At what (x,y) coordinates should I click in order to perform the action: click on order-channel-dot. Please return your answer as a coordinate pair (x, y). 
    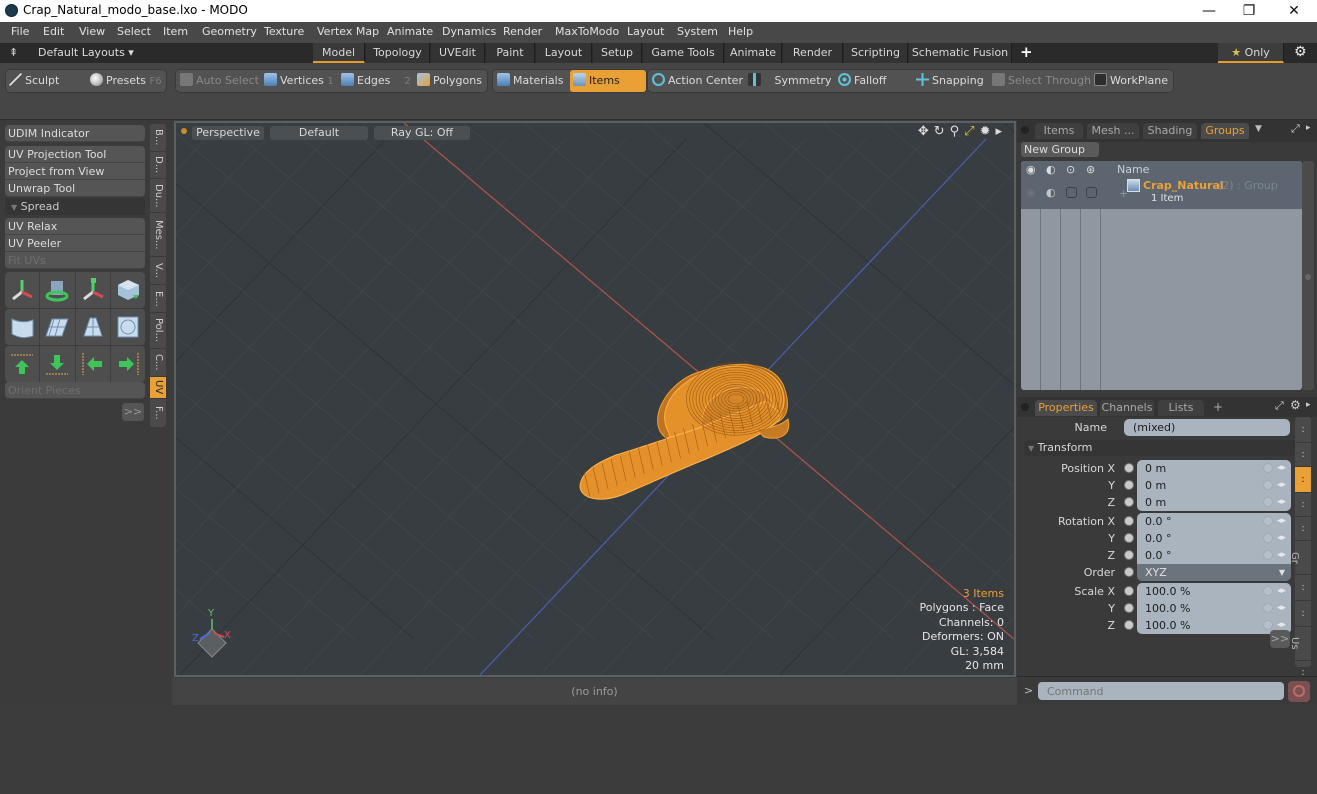
    Looking at the image, I should click on (1129, 572).